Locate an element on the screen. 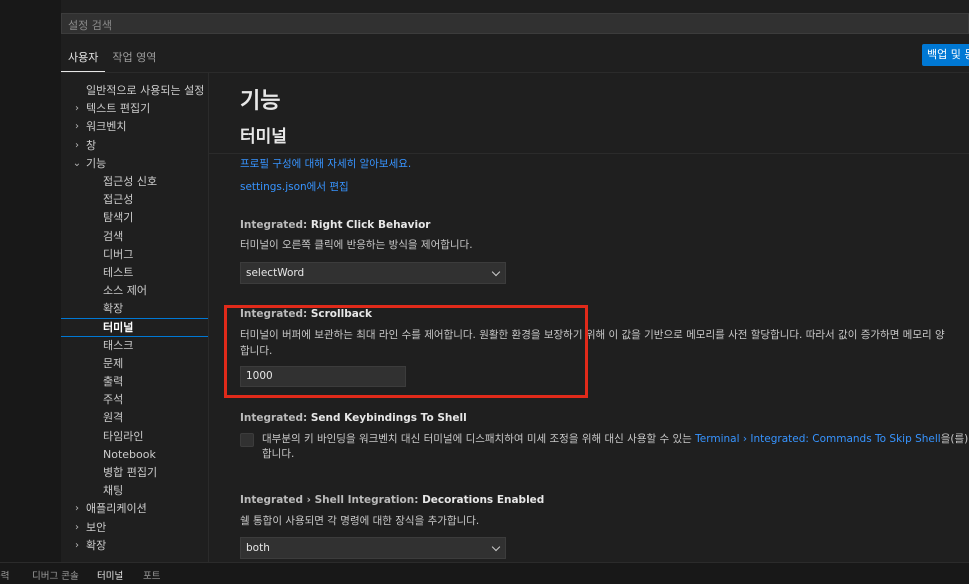  toc-item-label: 소스 제어 is located at coordinates (125, 291).